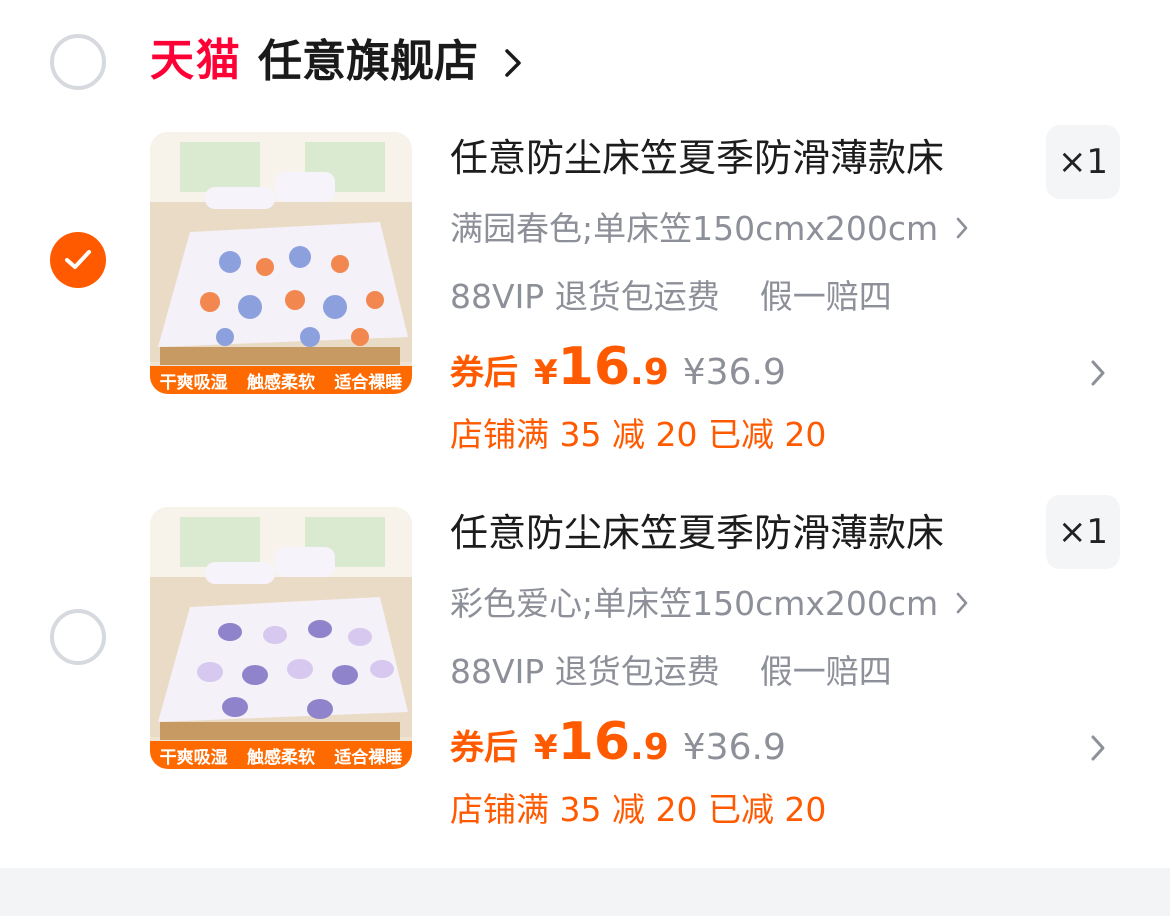 The width and height of the screenshot is (1170, 916). What do you see at coordinates (196, 61) in the screenshot?
I see `tmall-logo: 天猫` at bounding box center [196, 61].